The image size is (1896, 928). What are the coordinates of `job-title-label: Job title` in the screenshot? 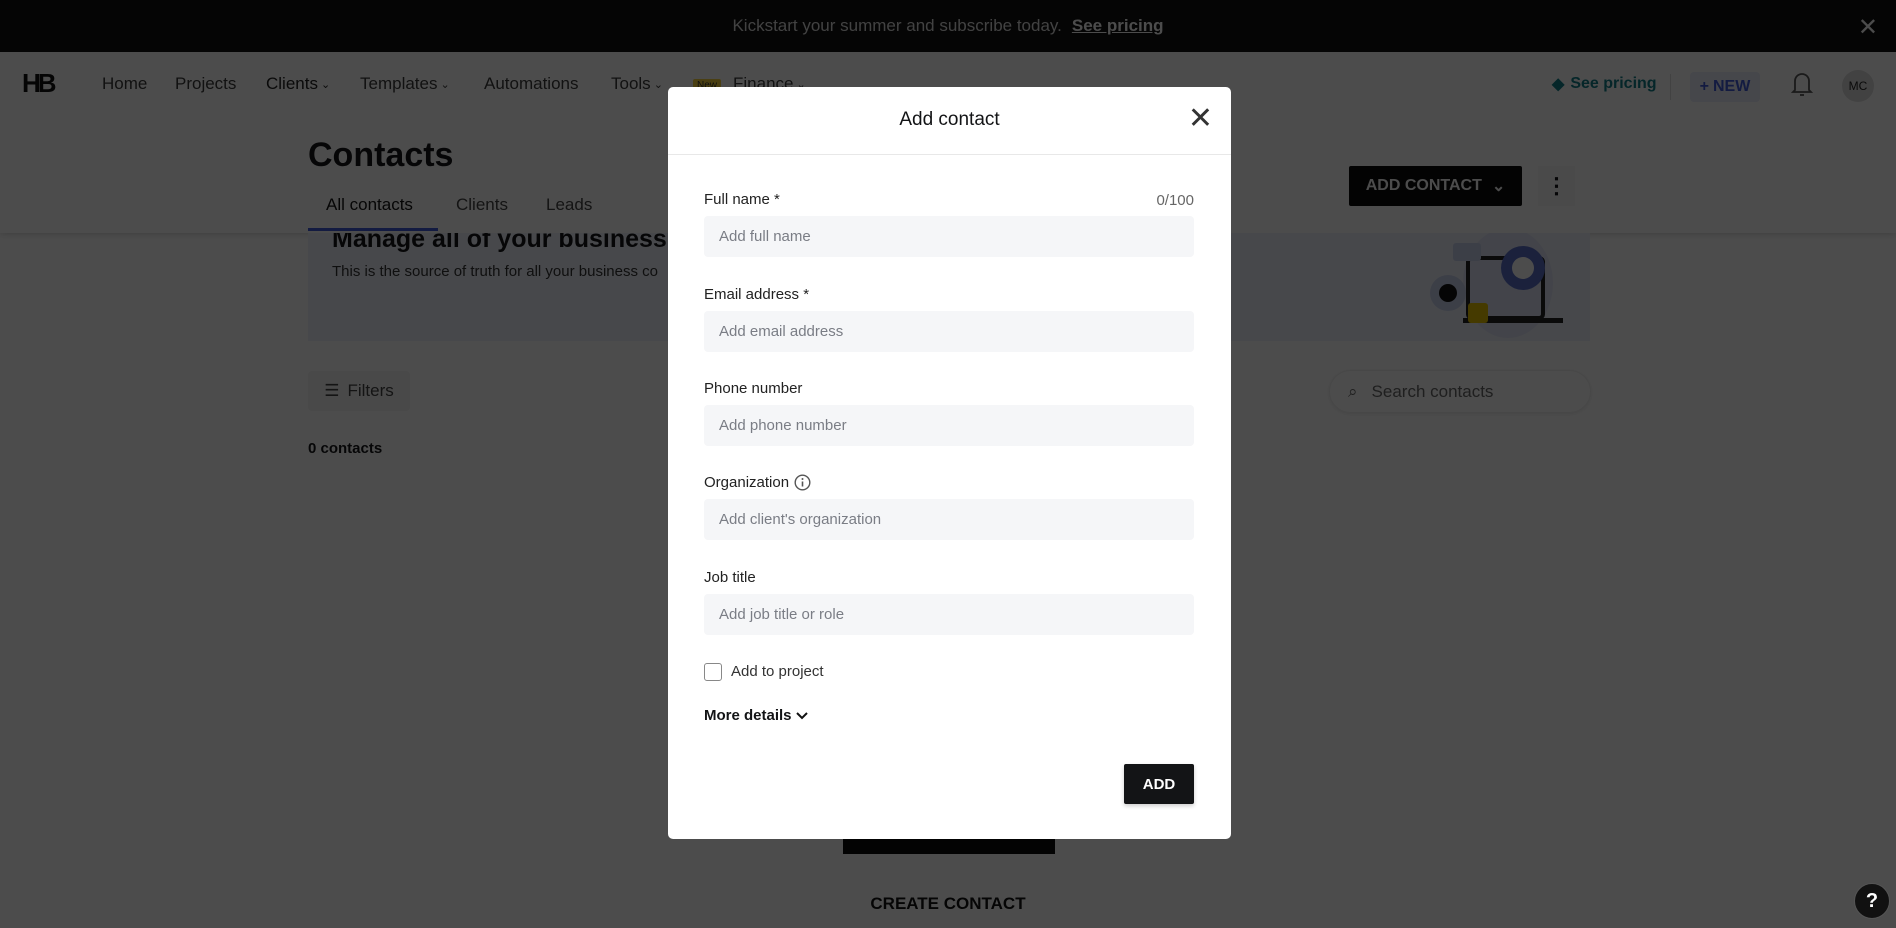 It's located at (730, 577).